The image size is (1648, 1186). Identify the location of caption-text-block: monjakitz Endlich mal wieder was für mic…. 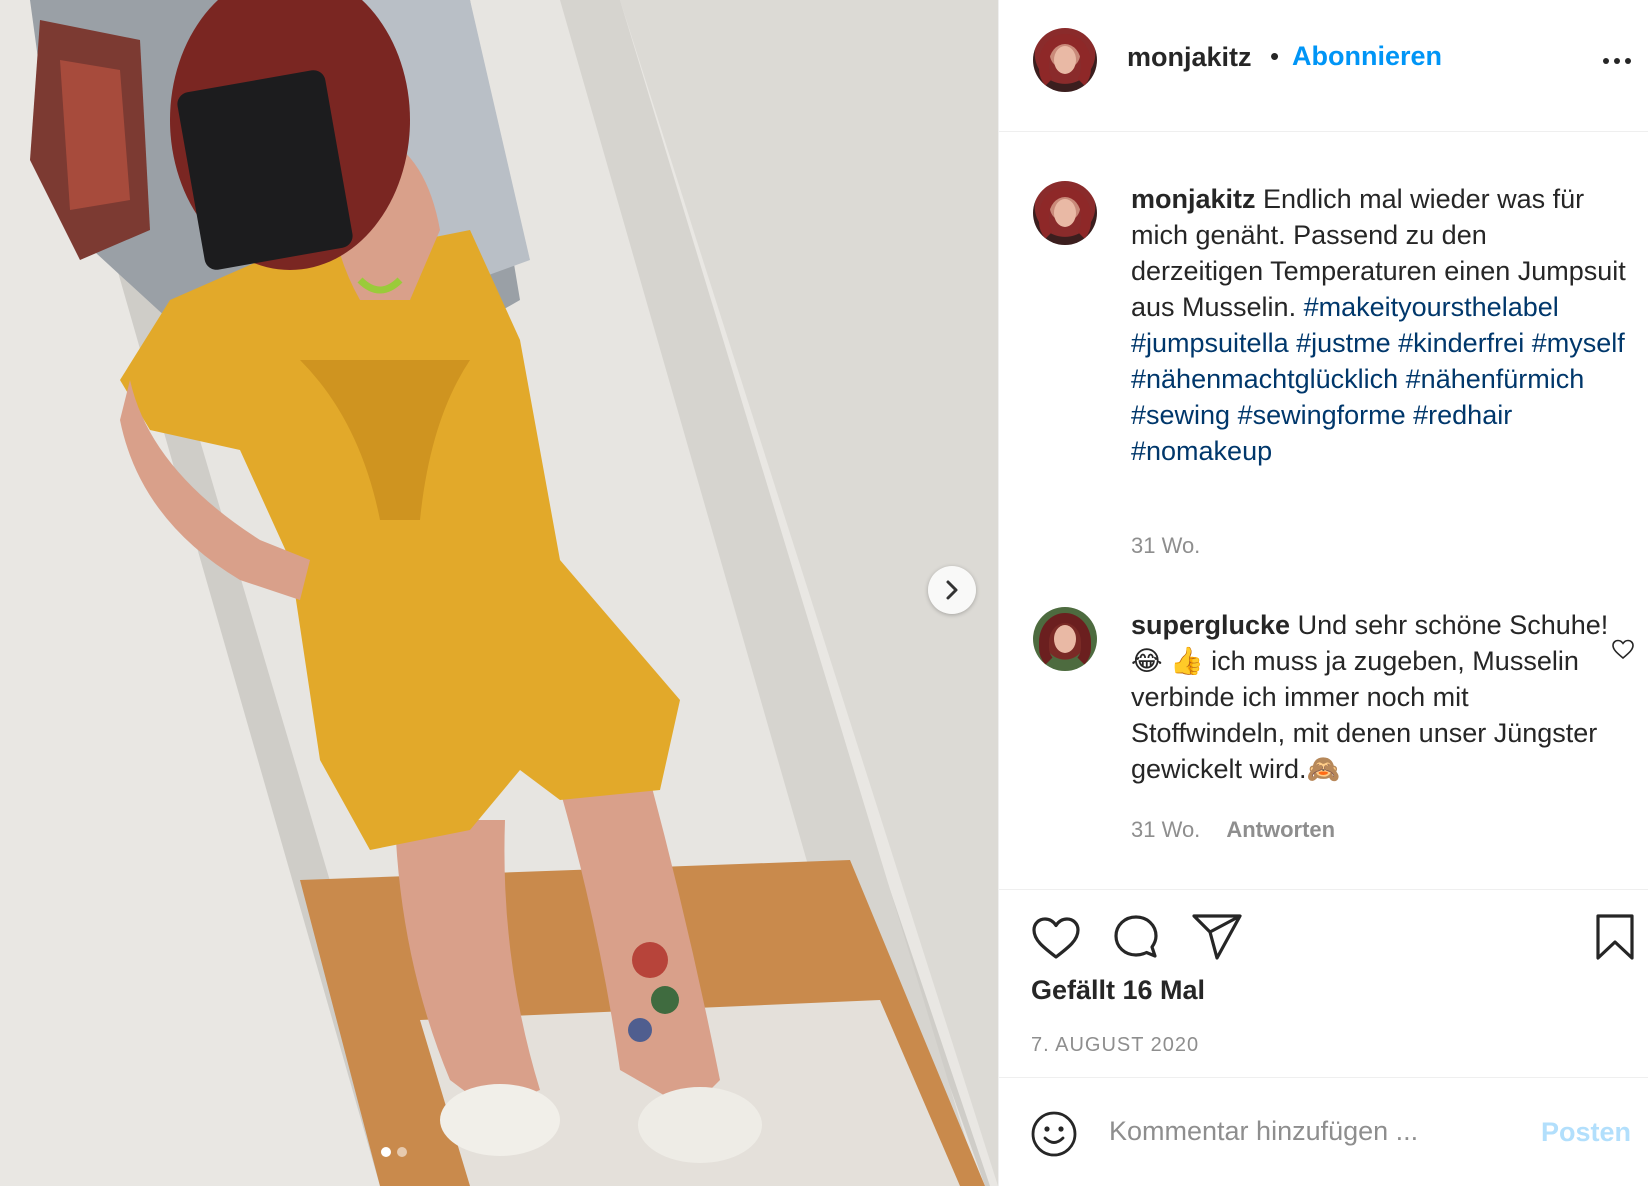
(1378, 325).